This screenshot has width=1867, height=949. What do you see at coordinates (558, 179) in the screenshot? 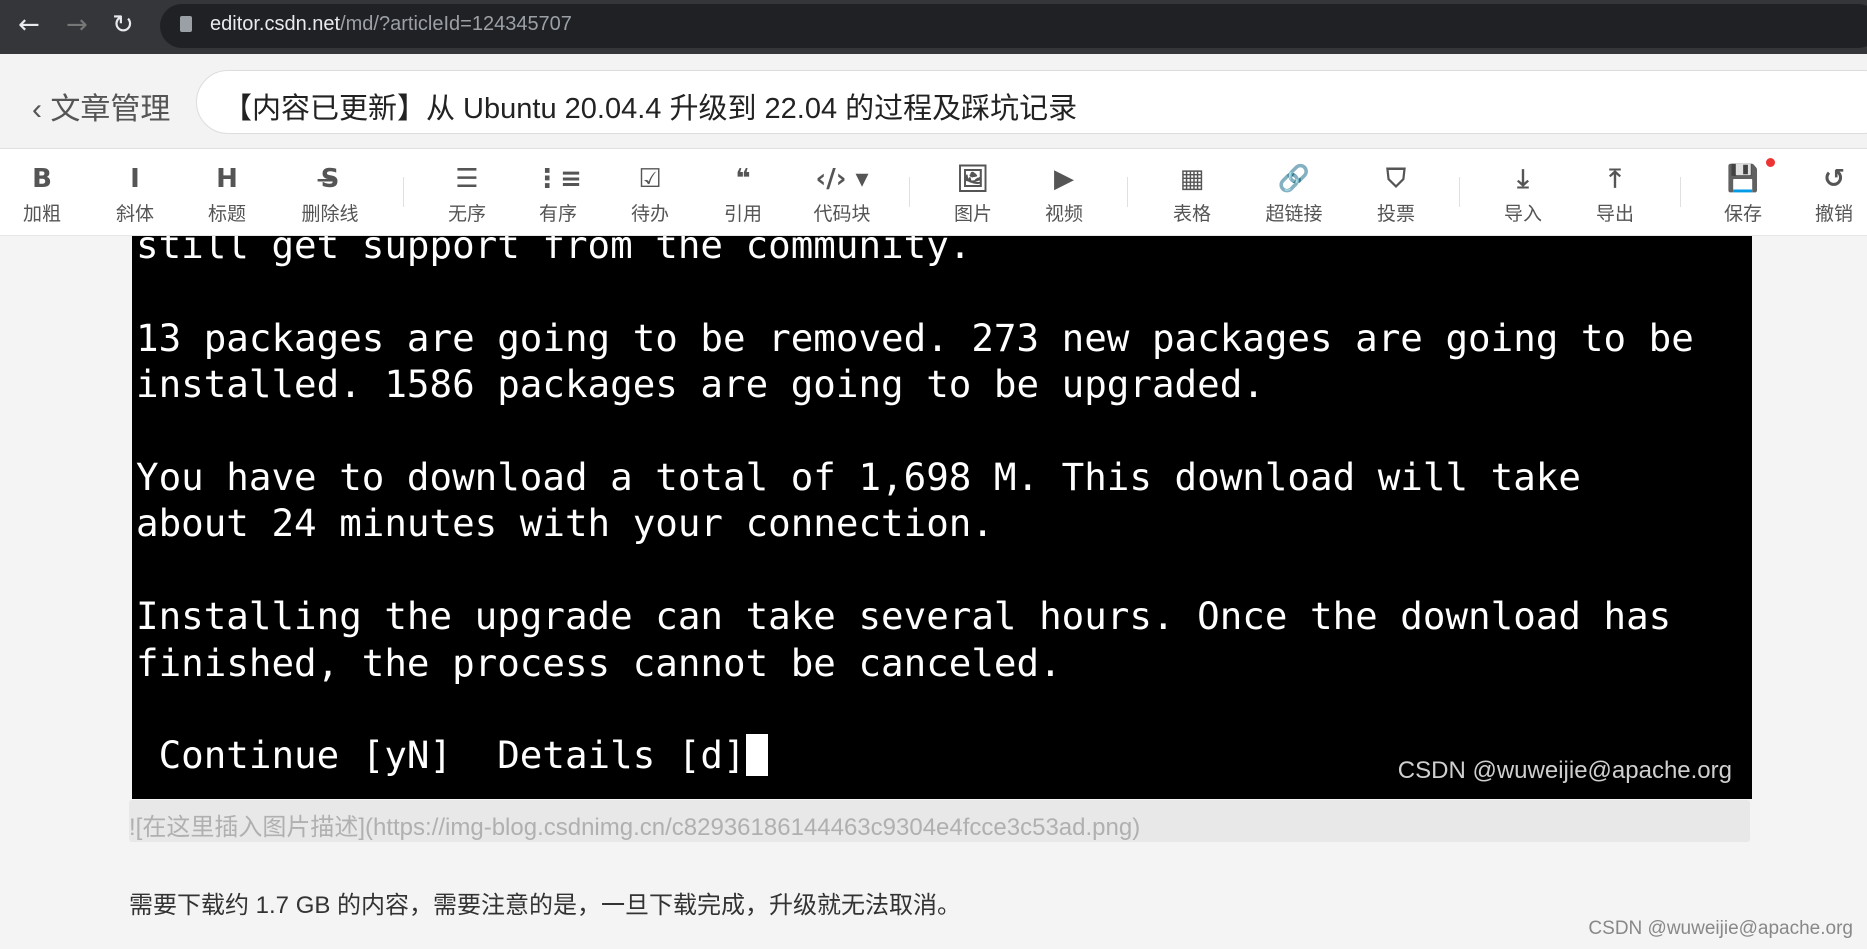
I see `ordered-list-icon: ⋮≡` at bounding box center [558, 179].